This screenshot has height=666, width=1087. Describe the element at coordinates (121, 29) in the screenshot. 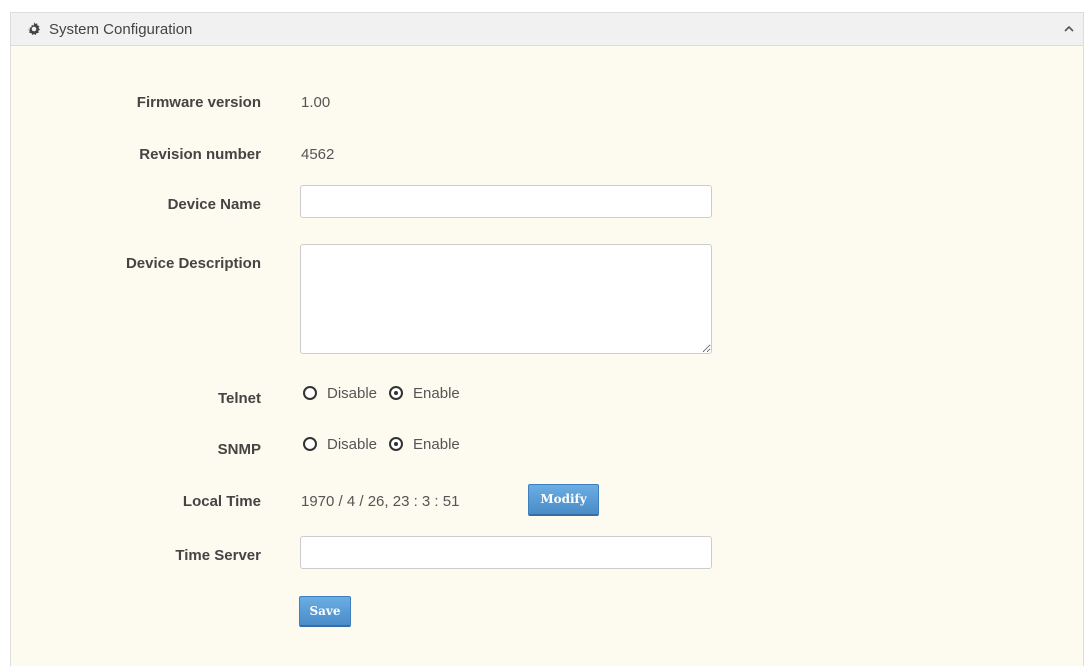

I see `panel-title: System Configuration` at that location.